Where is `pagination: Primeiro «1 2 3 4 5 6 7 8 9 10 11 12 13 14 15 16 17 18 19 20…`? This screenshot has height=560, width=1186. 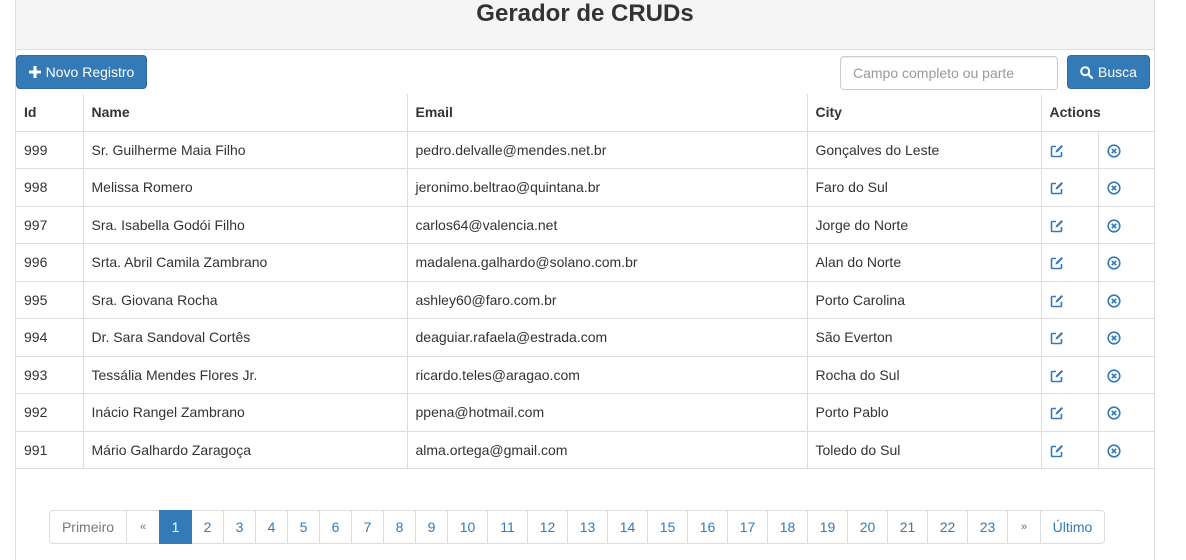 pagination: Primeiro «1 2 3 4 5 6 7 8 9 10 11 12 13 14 15 16 17 18 19 20… is located at coordinates (577, 527).